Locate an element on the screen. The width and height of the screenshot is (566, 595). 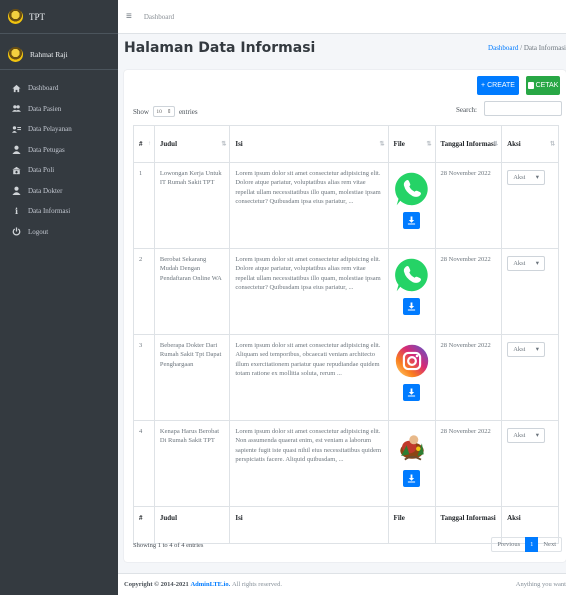
sidebar-item-label: Logout is located at coordinates (38, 231).